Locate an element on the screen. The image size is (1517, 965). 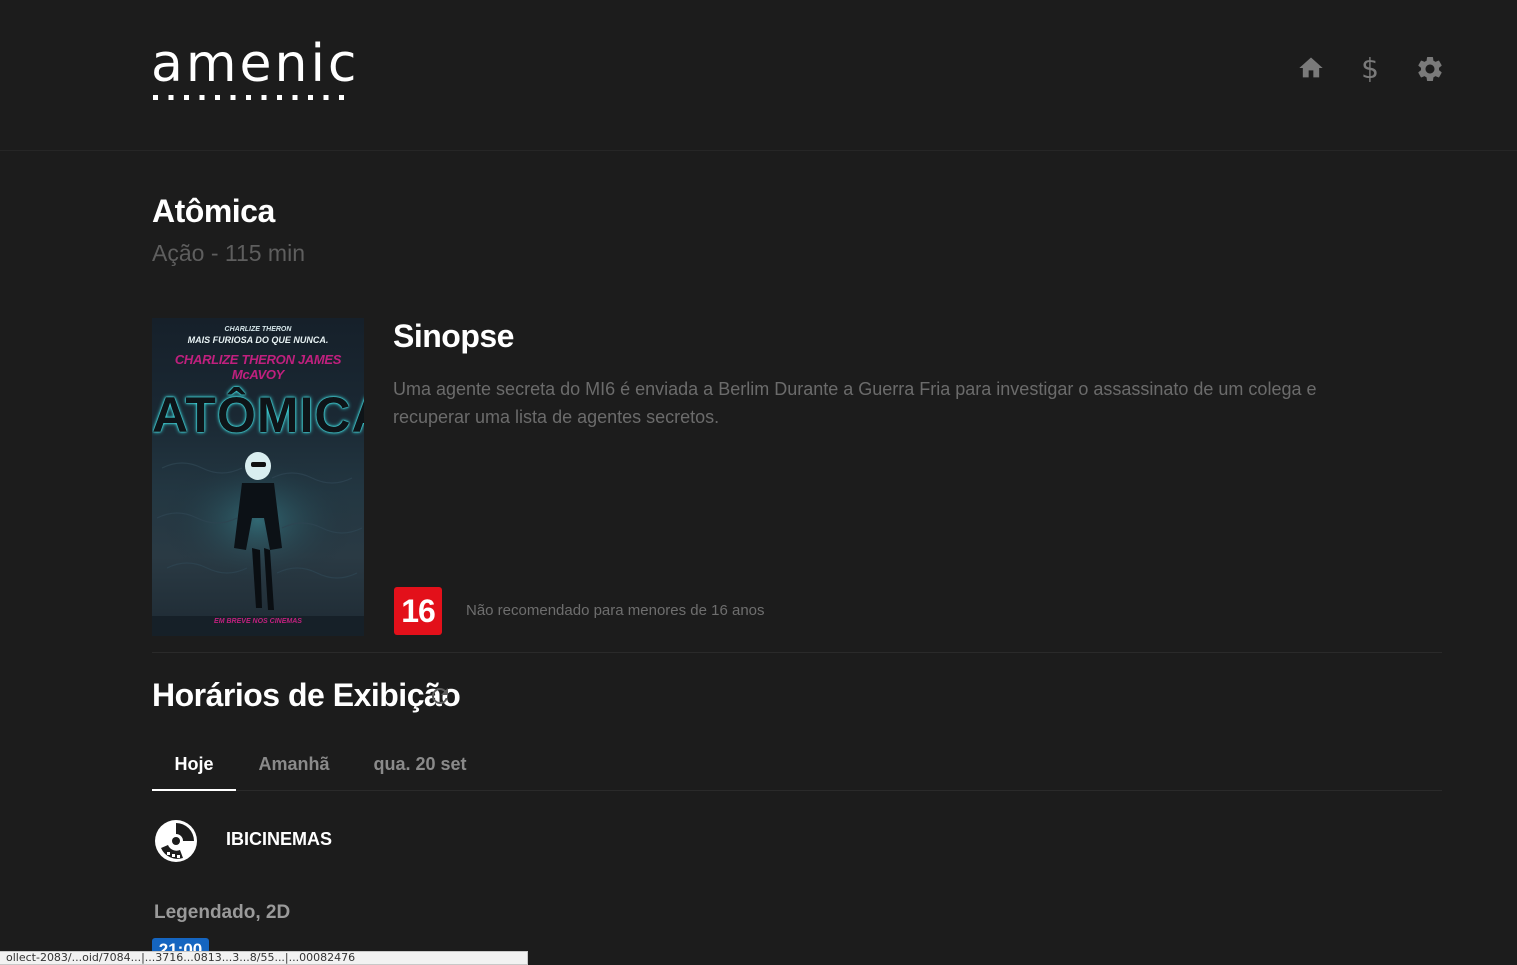
amenic-logo: amenic is located at coordinates (254, 70).